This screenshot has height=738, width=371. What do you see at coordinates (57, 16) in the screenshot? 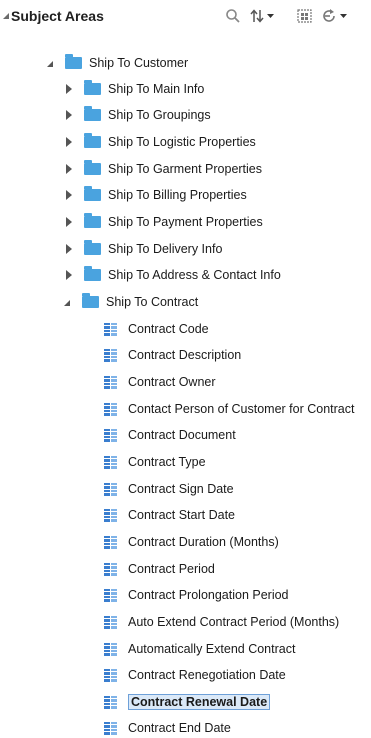
I see `panel-title: Subject Areas` at bounding box center [57, 16].